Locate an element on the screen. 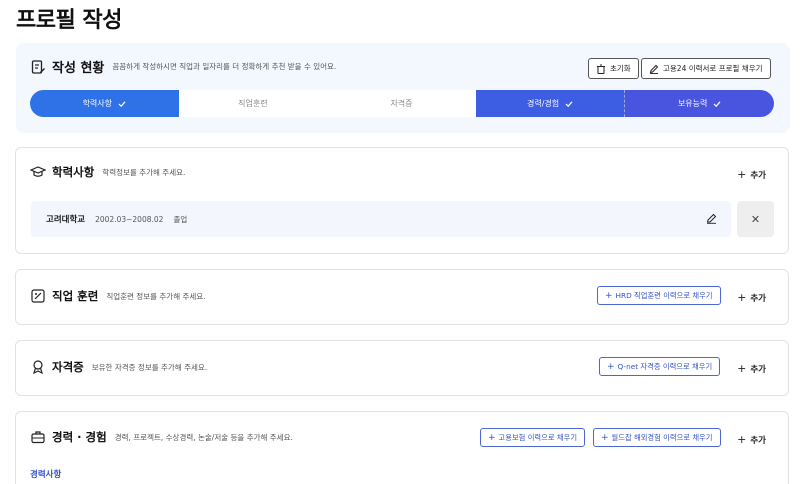  step-career: 경력/경험 is located at coordinates (550, 103).